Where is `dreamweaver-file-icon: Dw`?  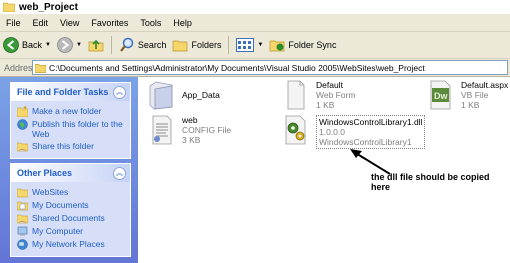
dreamweaver-file-icon: Dw is located at coordinates (440, 95).